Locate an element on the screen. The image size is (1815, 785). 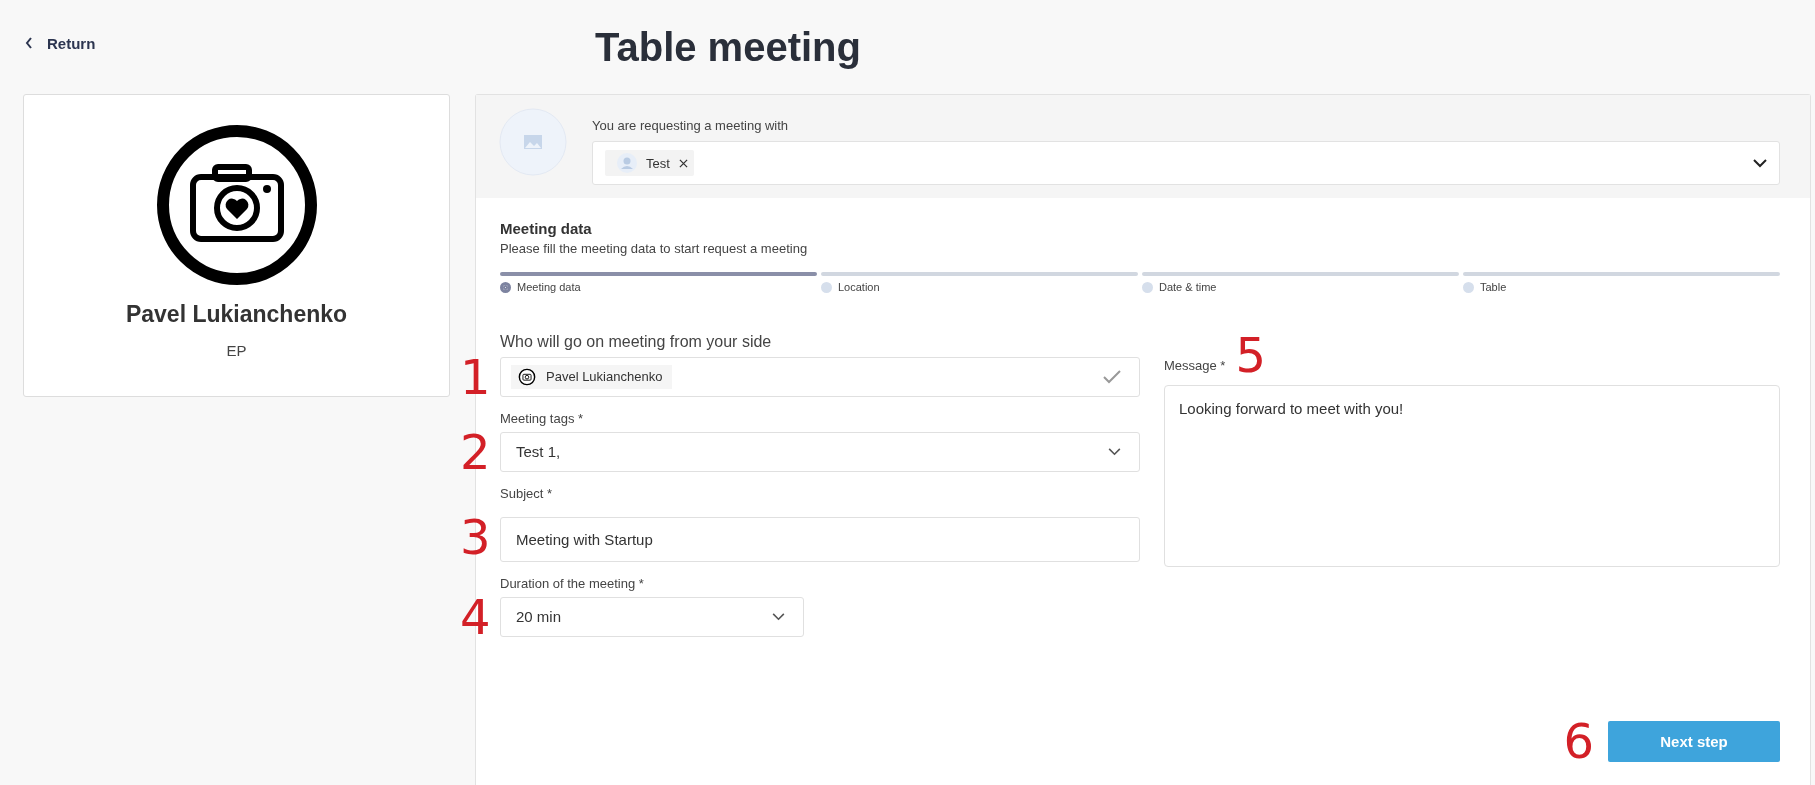
profile-role: EP is located at coordinates (236, 350).